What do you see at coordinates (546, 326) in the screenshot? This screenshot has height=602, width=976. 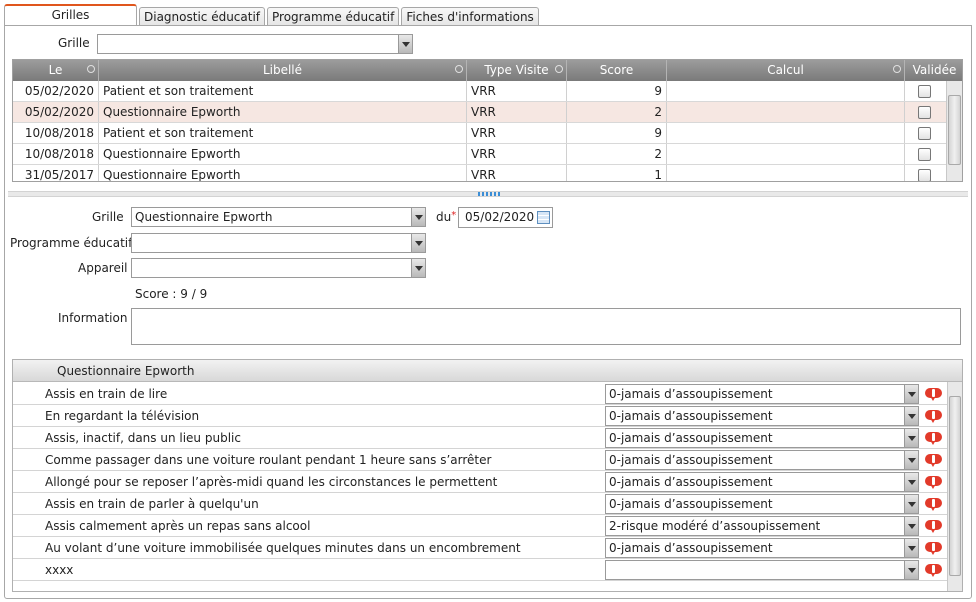 I see `information-textarea` at bounding box center [546, 326].